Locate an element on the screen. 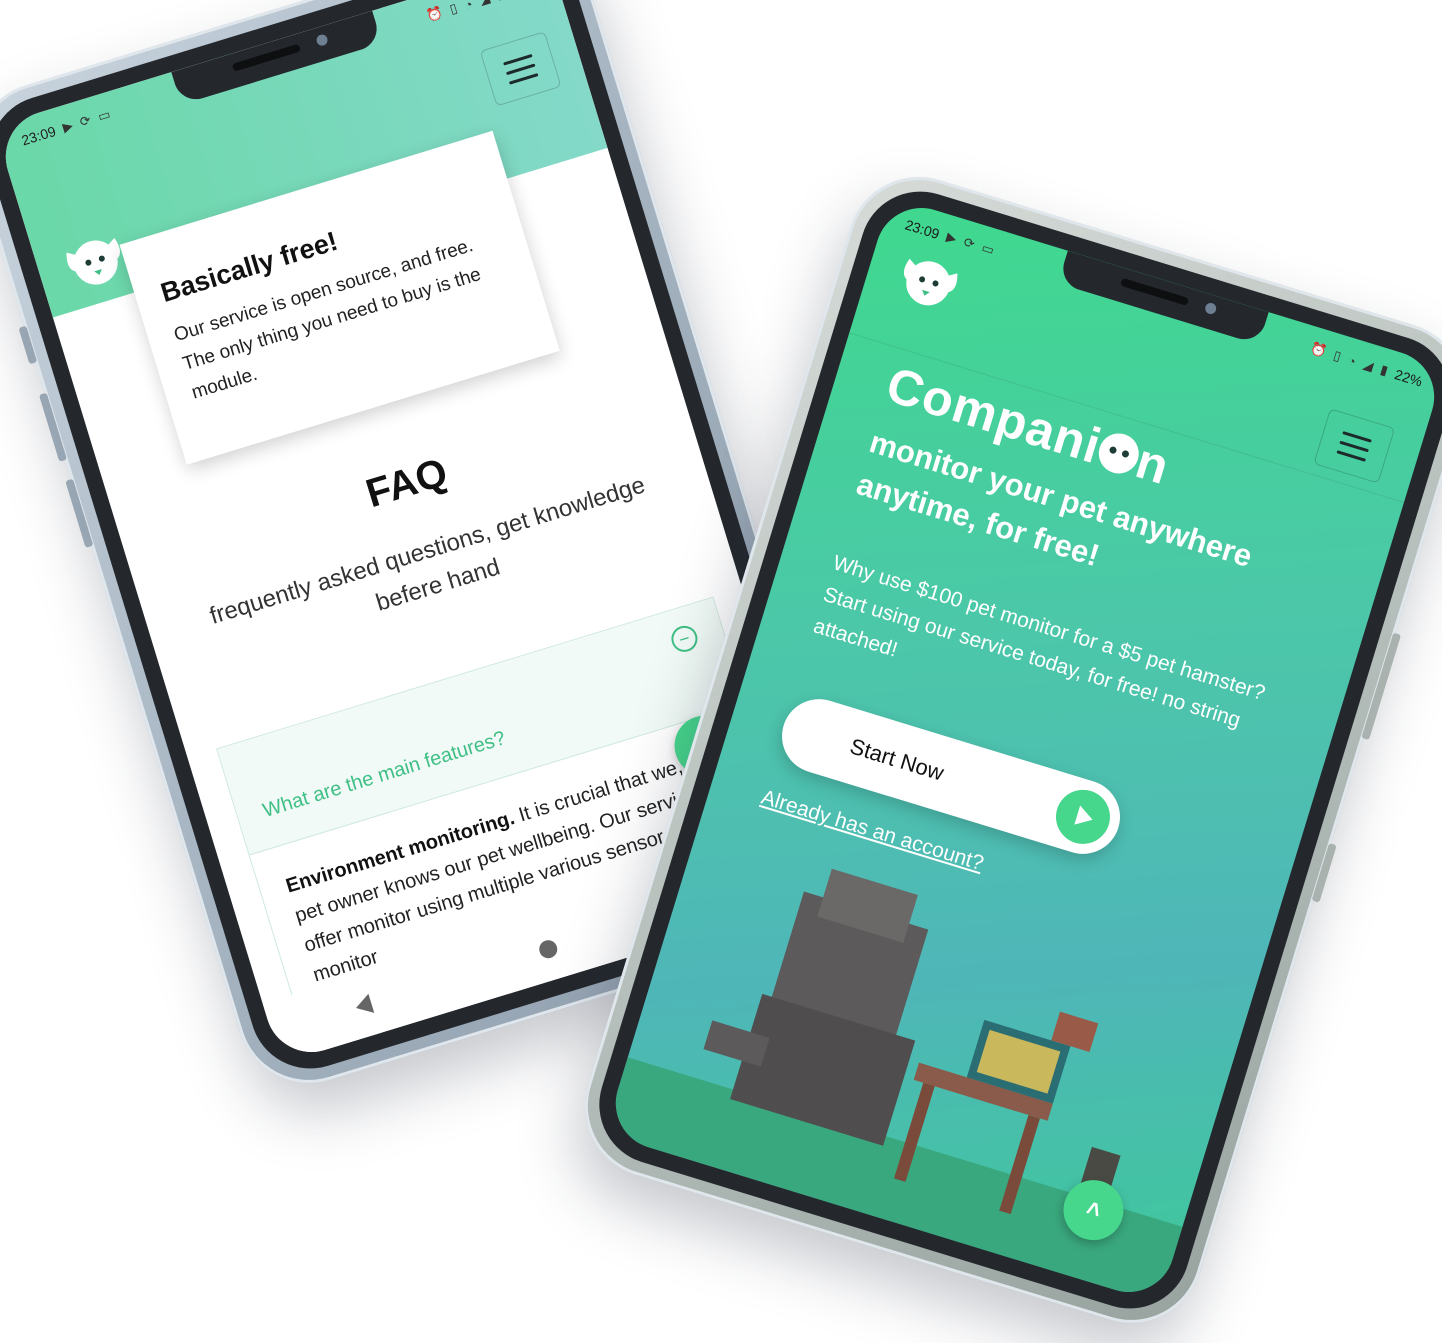  play-icon is located at coordinates (1083, 817).